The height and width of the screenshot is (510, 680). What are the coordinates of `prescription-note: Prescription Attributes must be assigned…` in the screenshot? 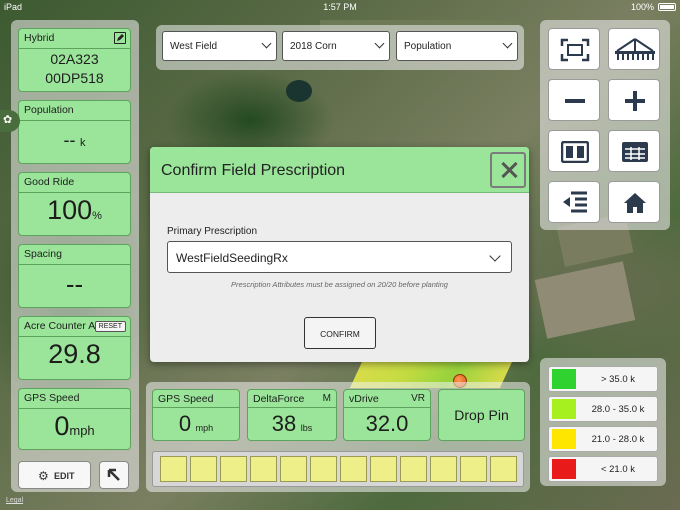 It's located at (339, 284).